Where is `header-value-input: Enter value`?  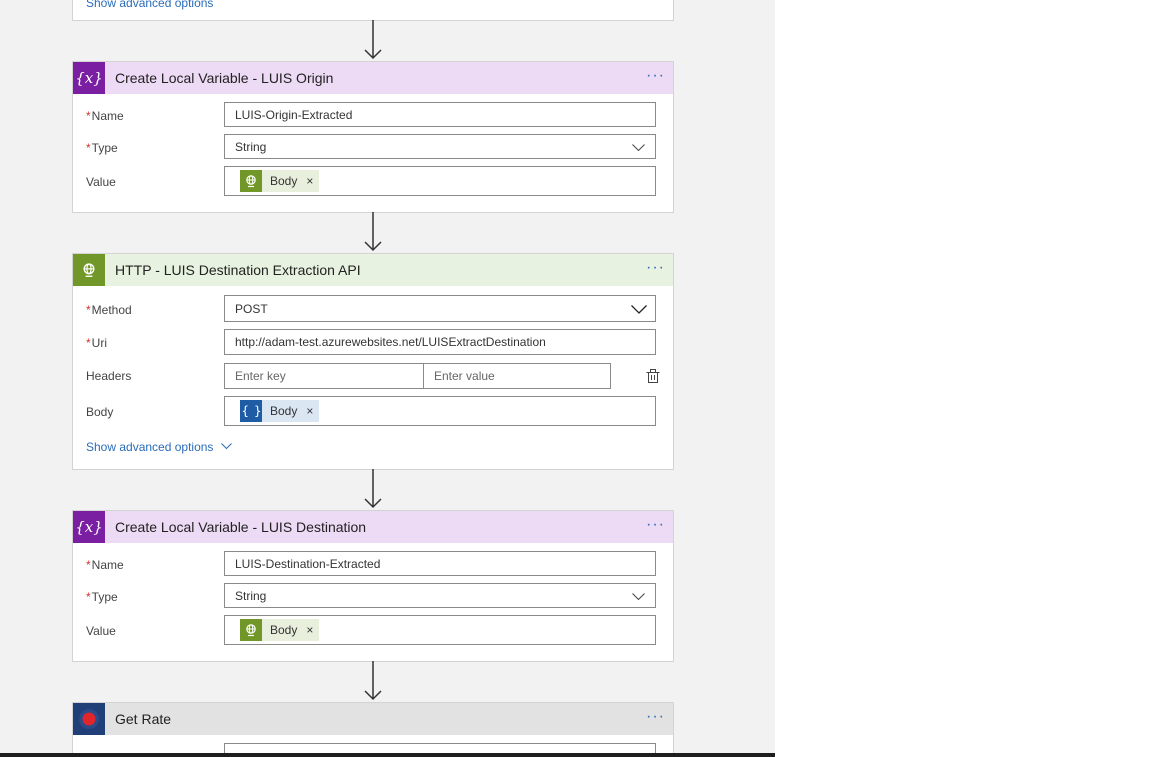 header-value-input: Enter value is located at coordinates (517, 376).